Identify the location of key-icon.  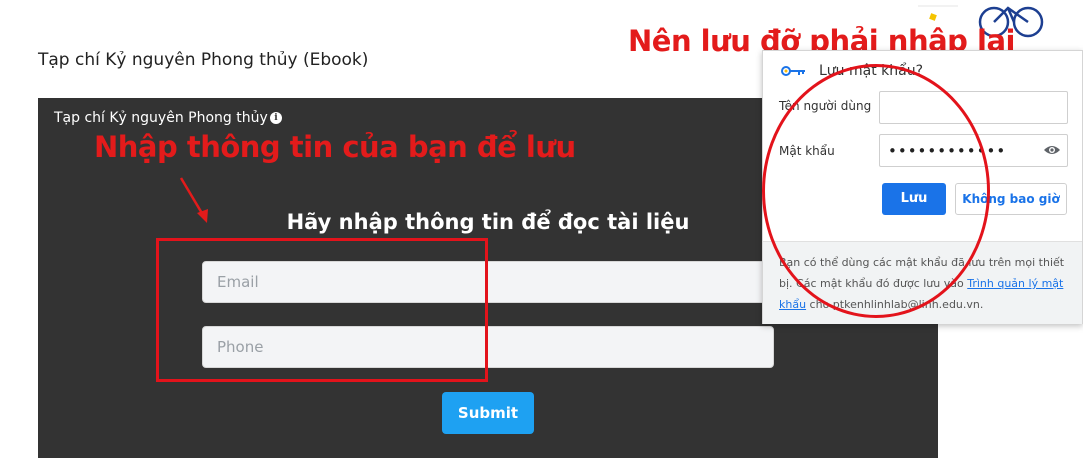
(793, 71).